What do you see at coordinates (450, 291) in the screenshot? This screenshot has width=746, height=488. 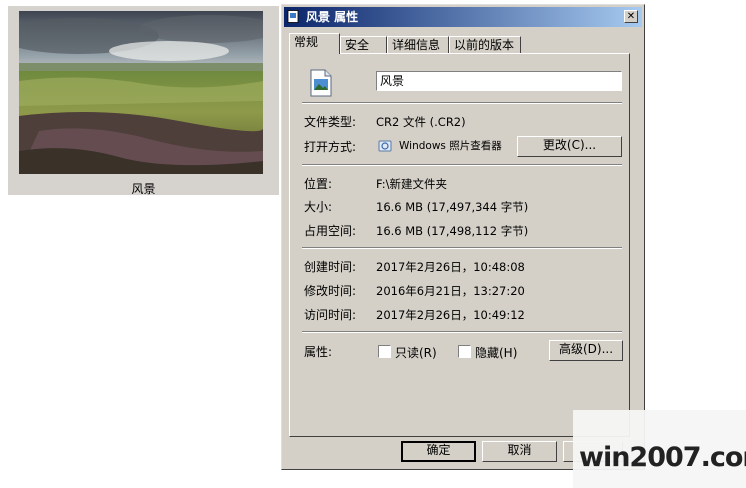 I see `modified-value: 2016年6月21日，13:27:20` at bounding box center [450, 291].